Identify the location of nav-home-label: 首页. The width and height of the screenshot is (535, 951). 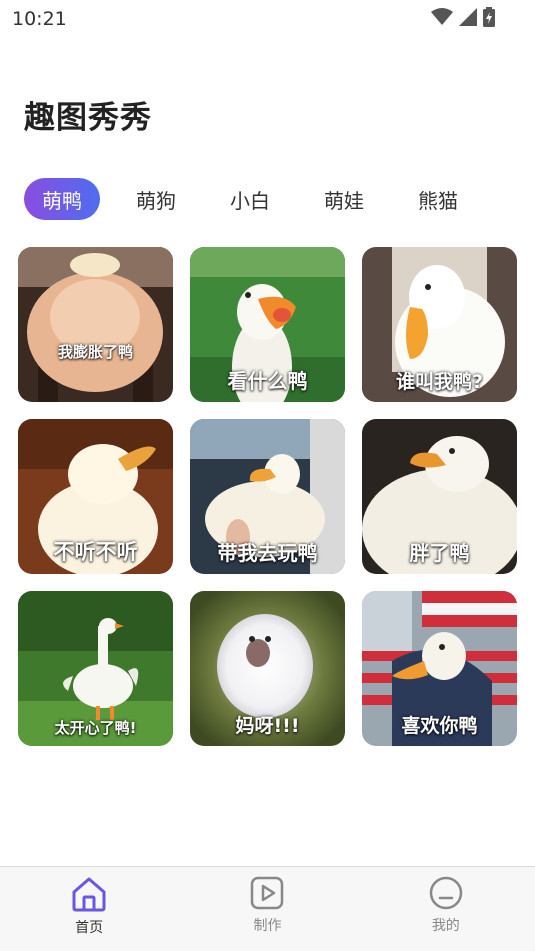
(89, 928).